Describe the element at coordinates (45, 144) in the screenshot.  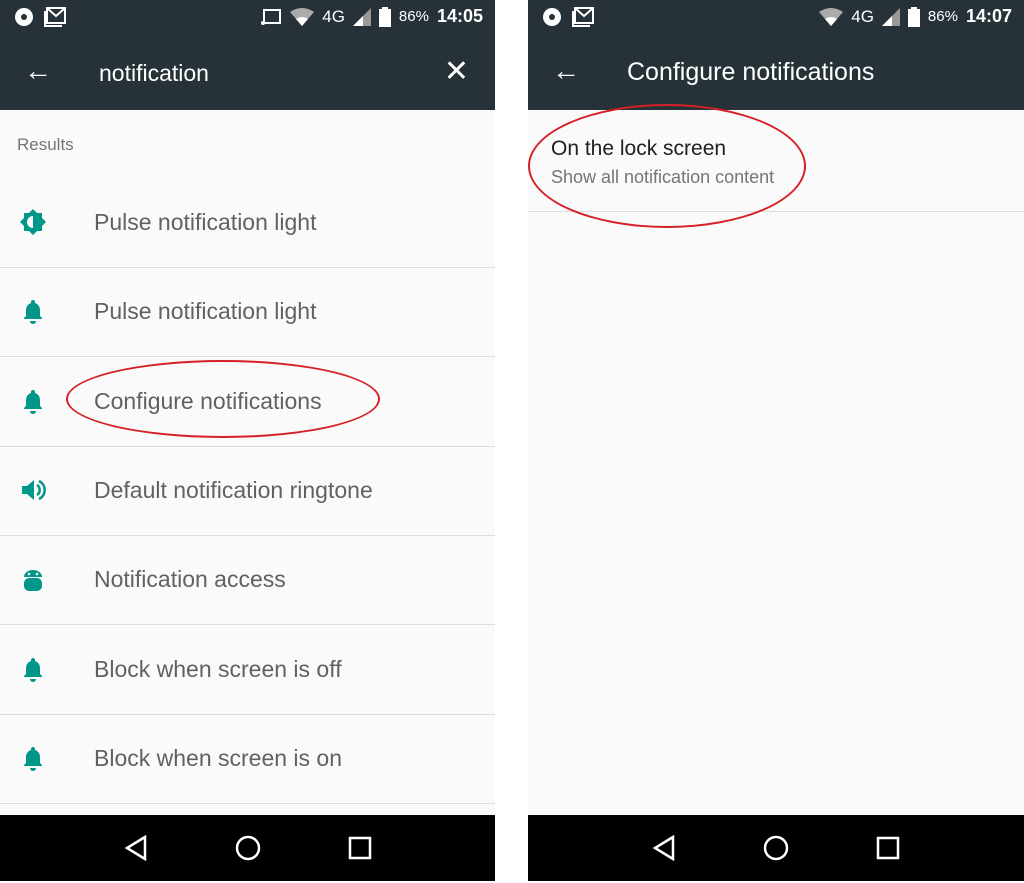
I see `results-header: Results` at that location.